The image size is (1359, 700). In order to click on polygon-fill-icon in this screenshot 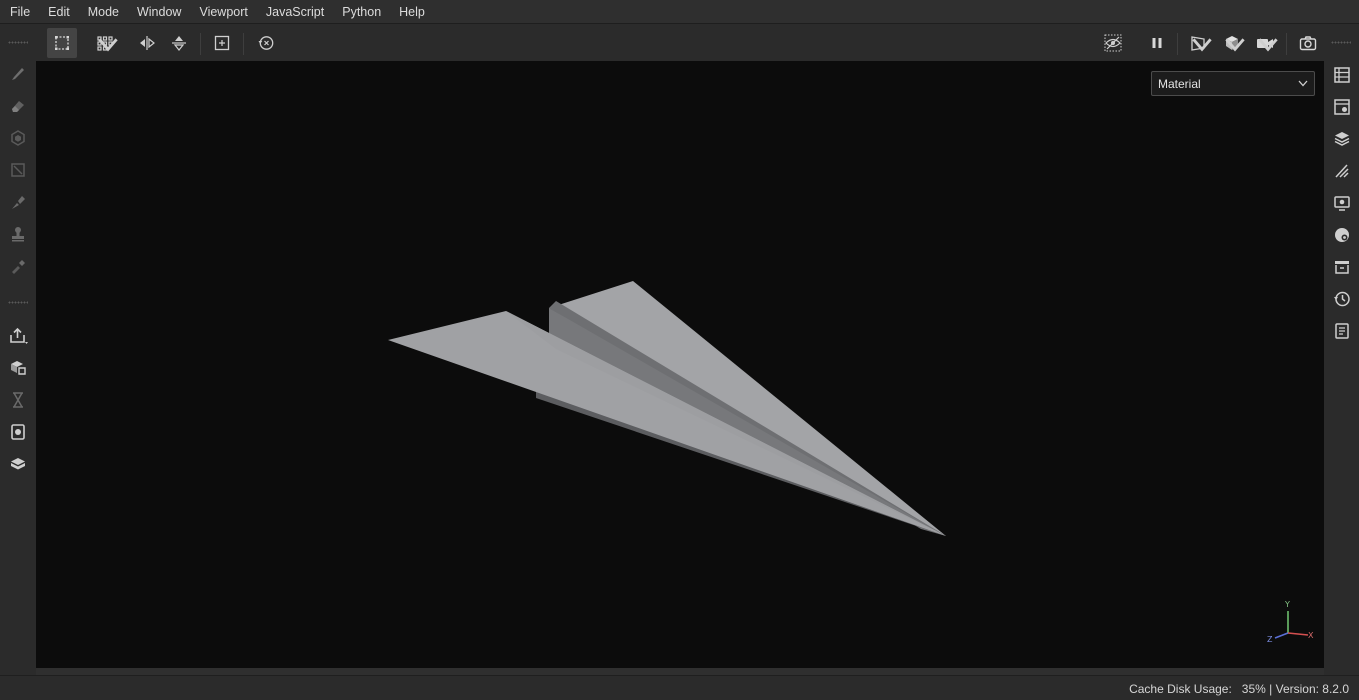, I will do `click(62, 43)`.